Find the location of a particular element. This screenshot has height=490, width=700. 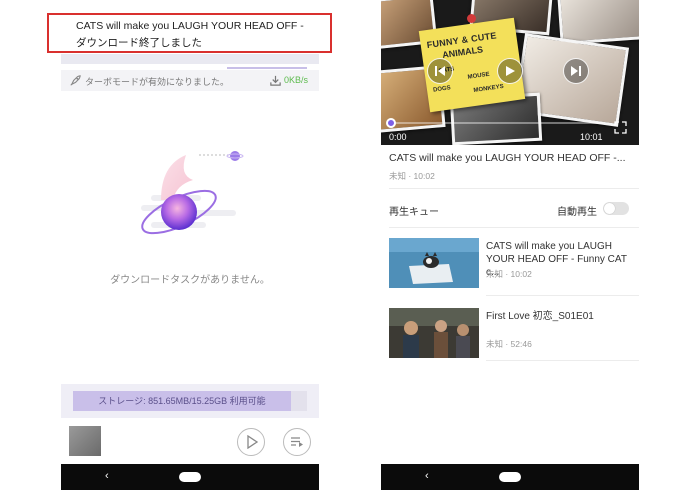

rocket-icon is located at coordinates (75, 80).